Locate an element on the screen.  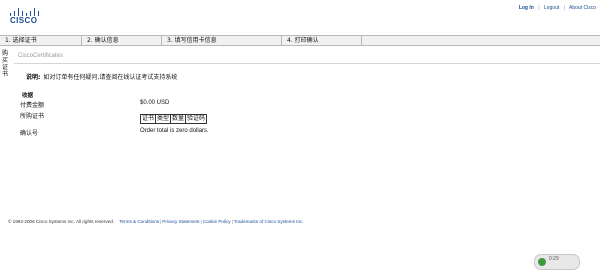
amount-label: 付费金额 is located at coordinates (32, 105).